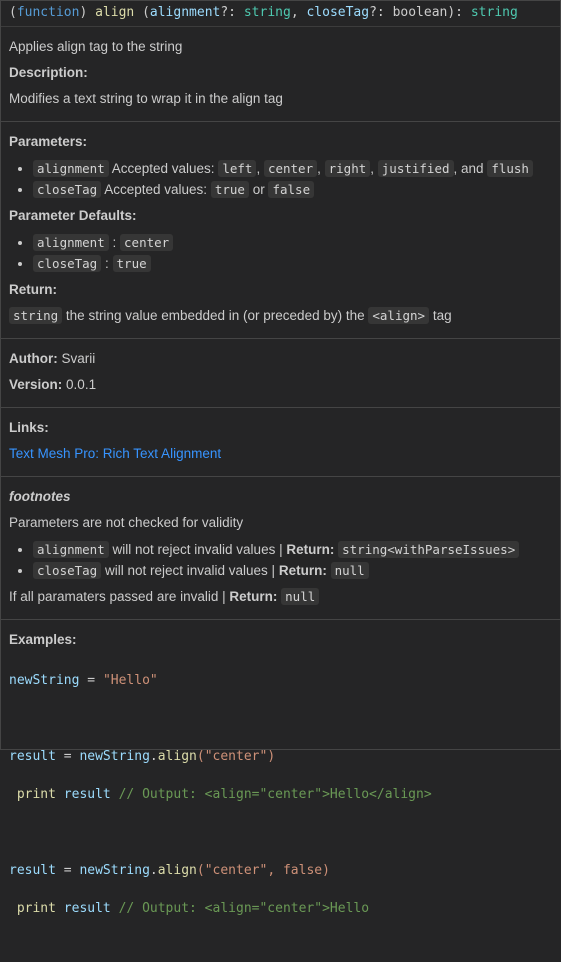 This screenshot has height=962, width=561. What do you see at coordinates (280, 359) in the screenshot?
I see `author-line: Author: Svarii` at bounding box center [280, 359].